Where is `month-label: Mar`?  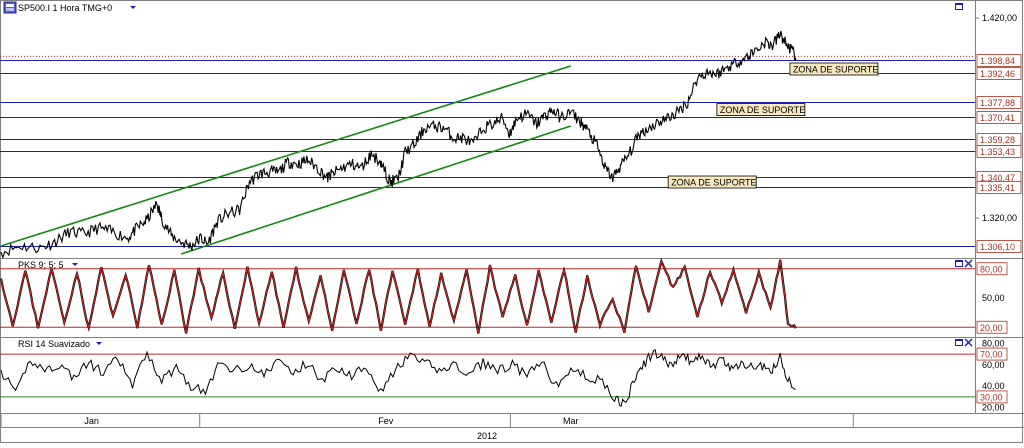
month-label: Mar is located at coordinates (571, 421).